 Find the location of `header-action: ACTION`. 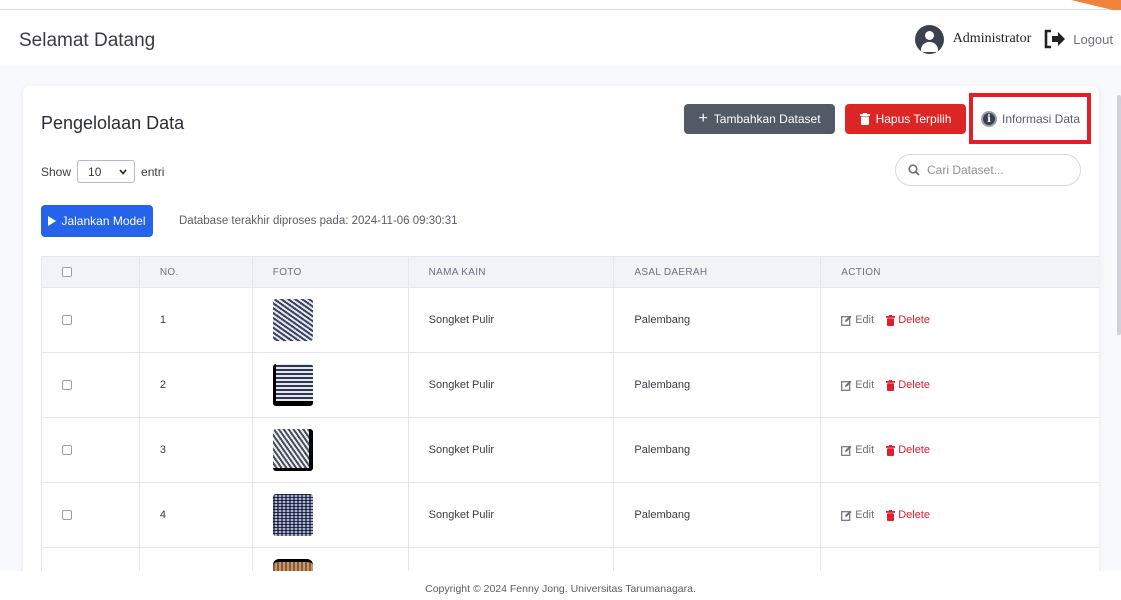

header-action: ACTION is located at coordinates (959, 272).